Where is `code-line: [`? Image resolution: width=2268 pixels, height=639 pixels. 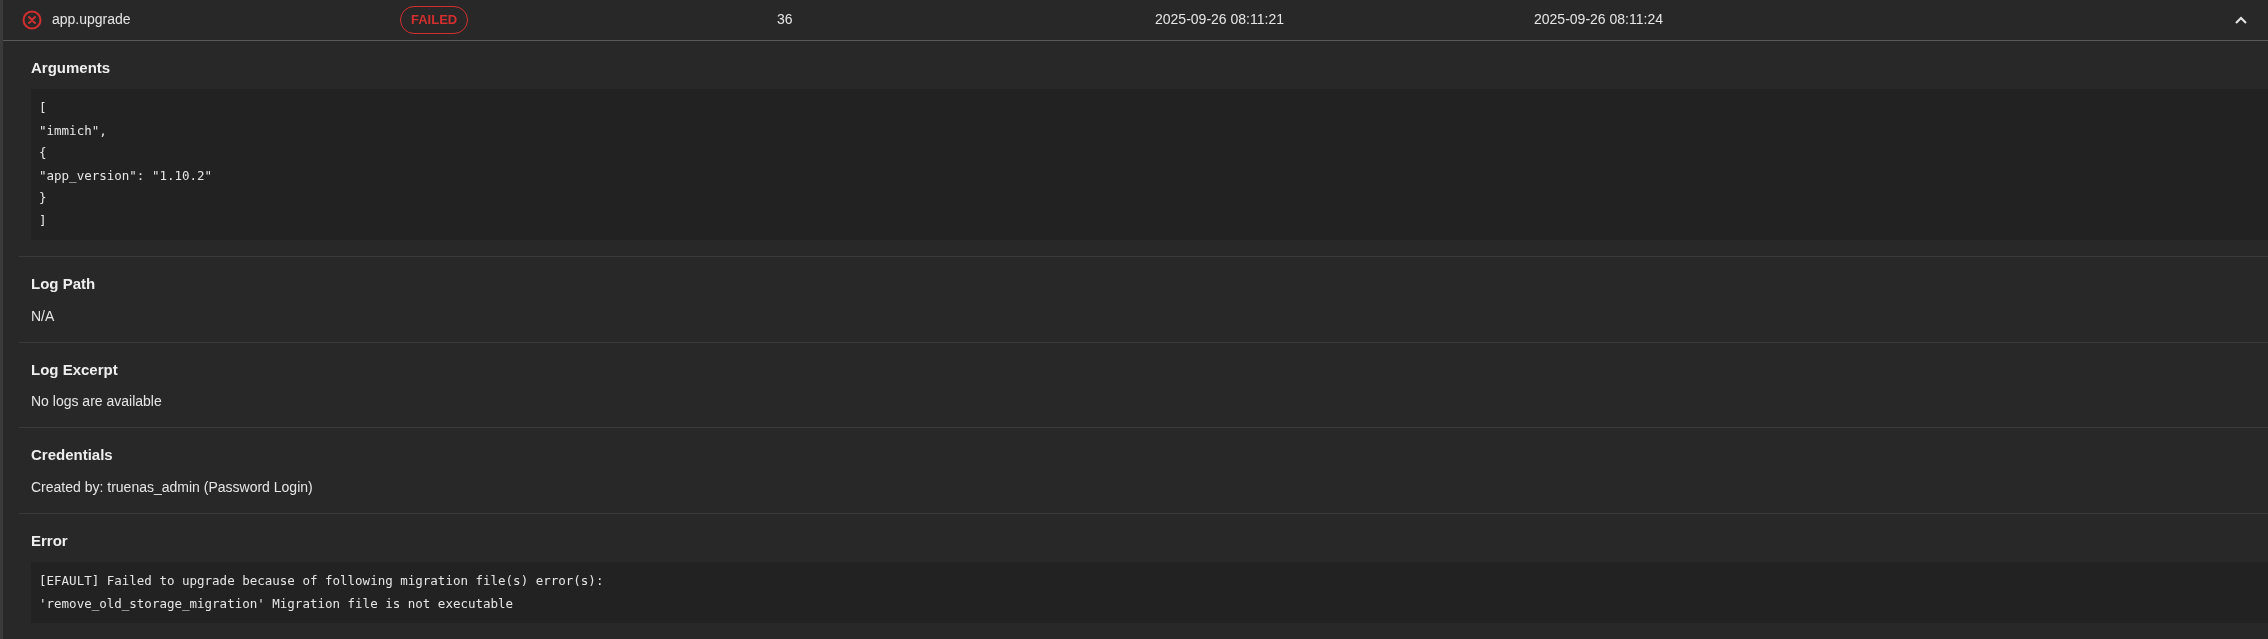 code-line: [ is located at coordinates (43, 108).